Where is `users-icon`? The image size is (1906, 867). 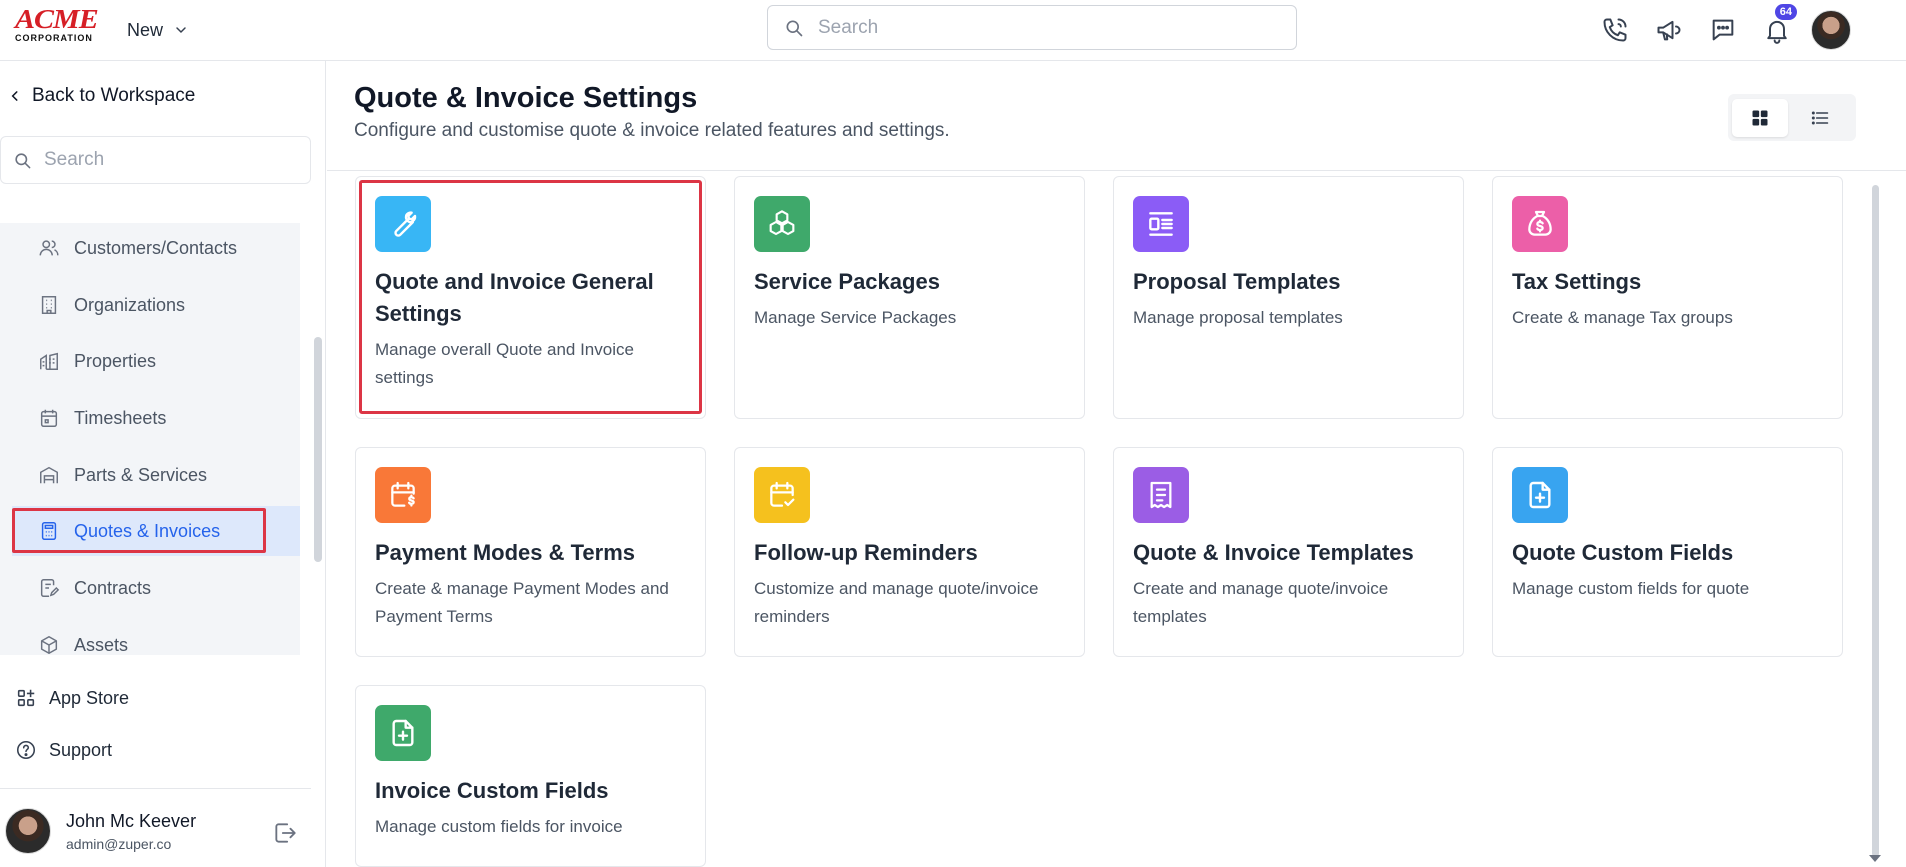
users-icon is located at coordinates (49, 248).